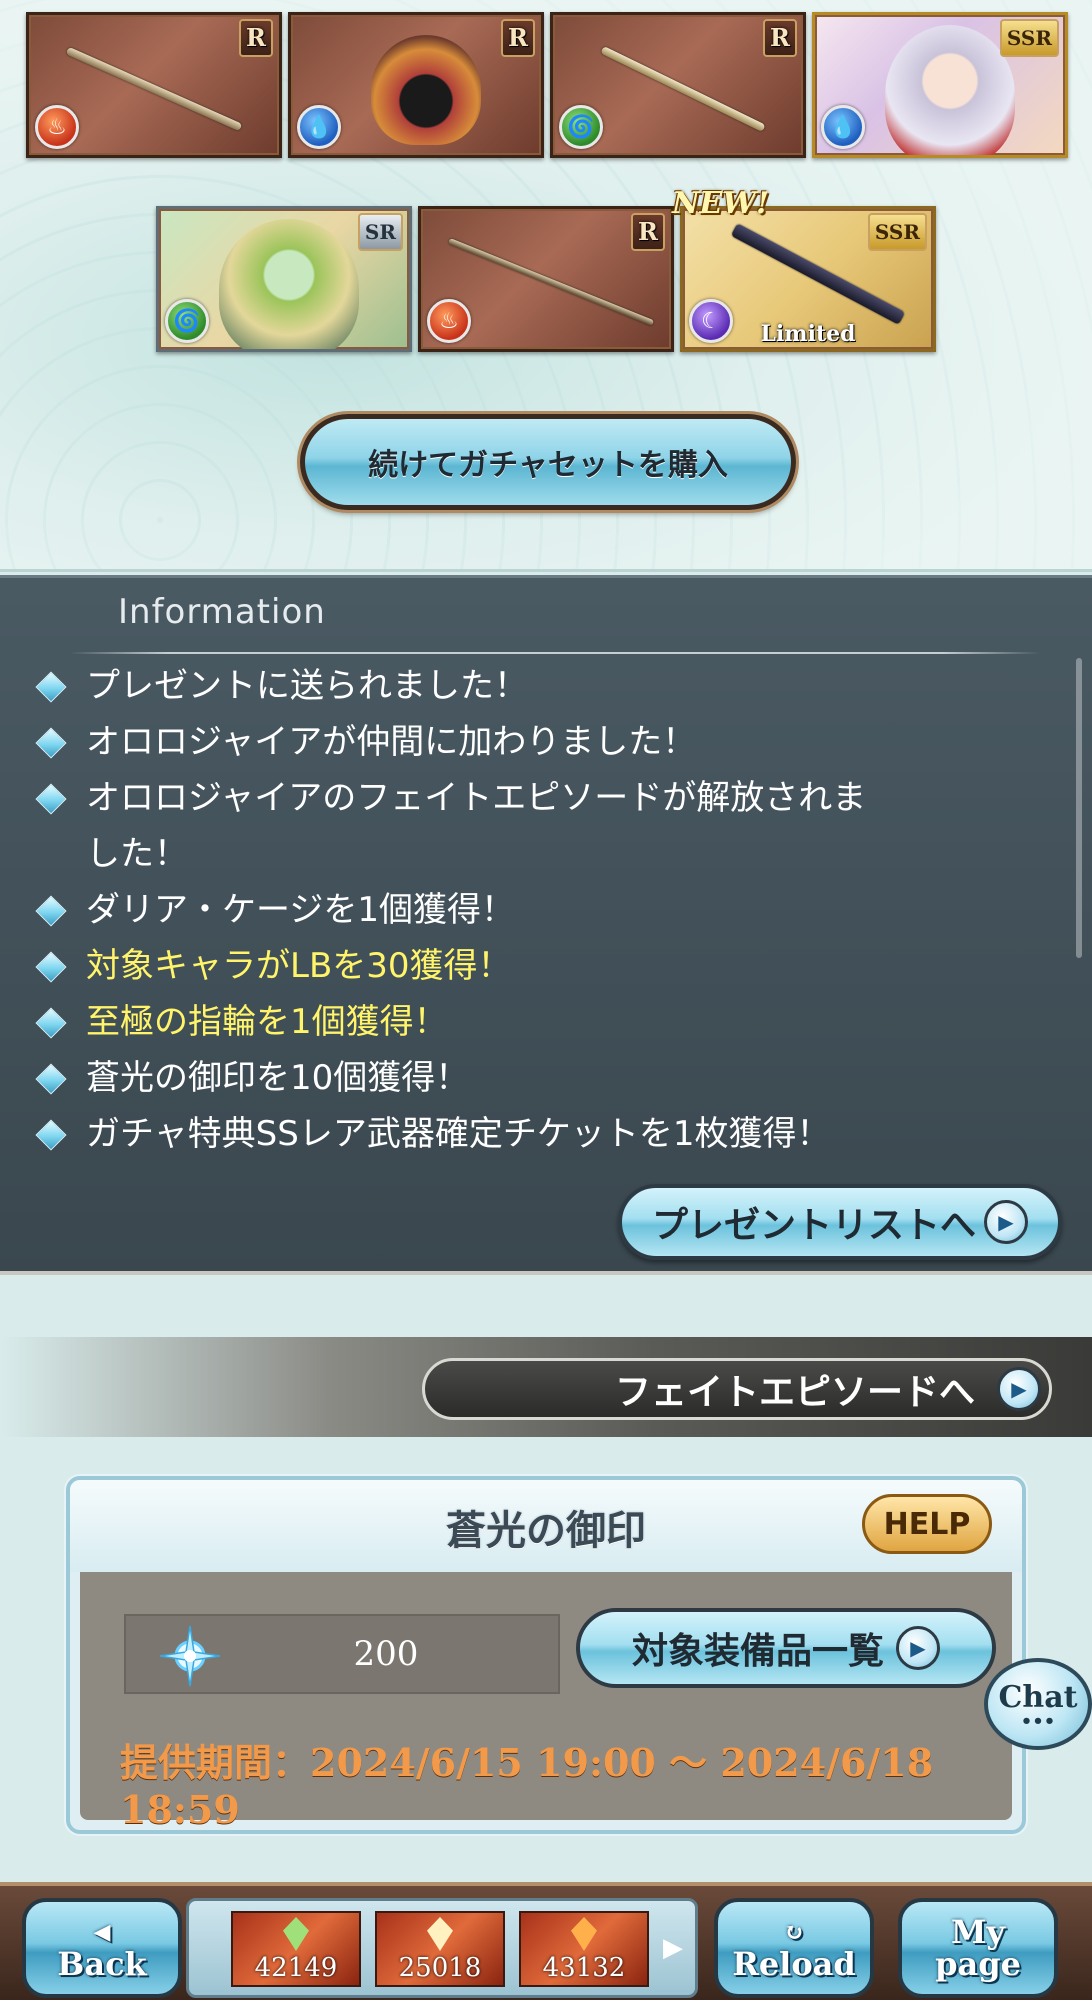 This screenshot has height=2000, width=1092. What do you see at coordinates (535, 686) in the screenshot?
I see `info-line: プレゼントに送られました！` at bounding box center [535, 686].